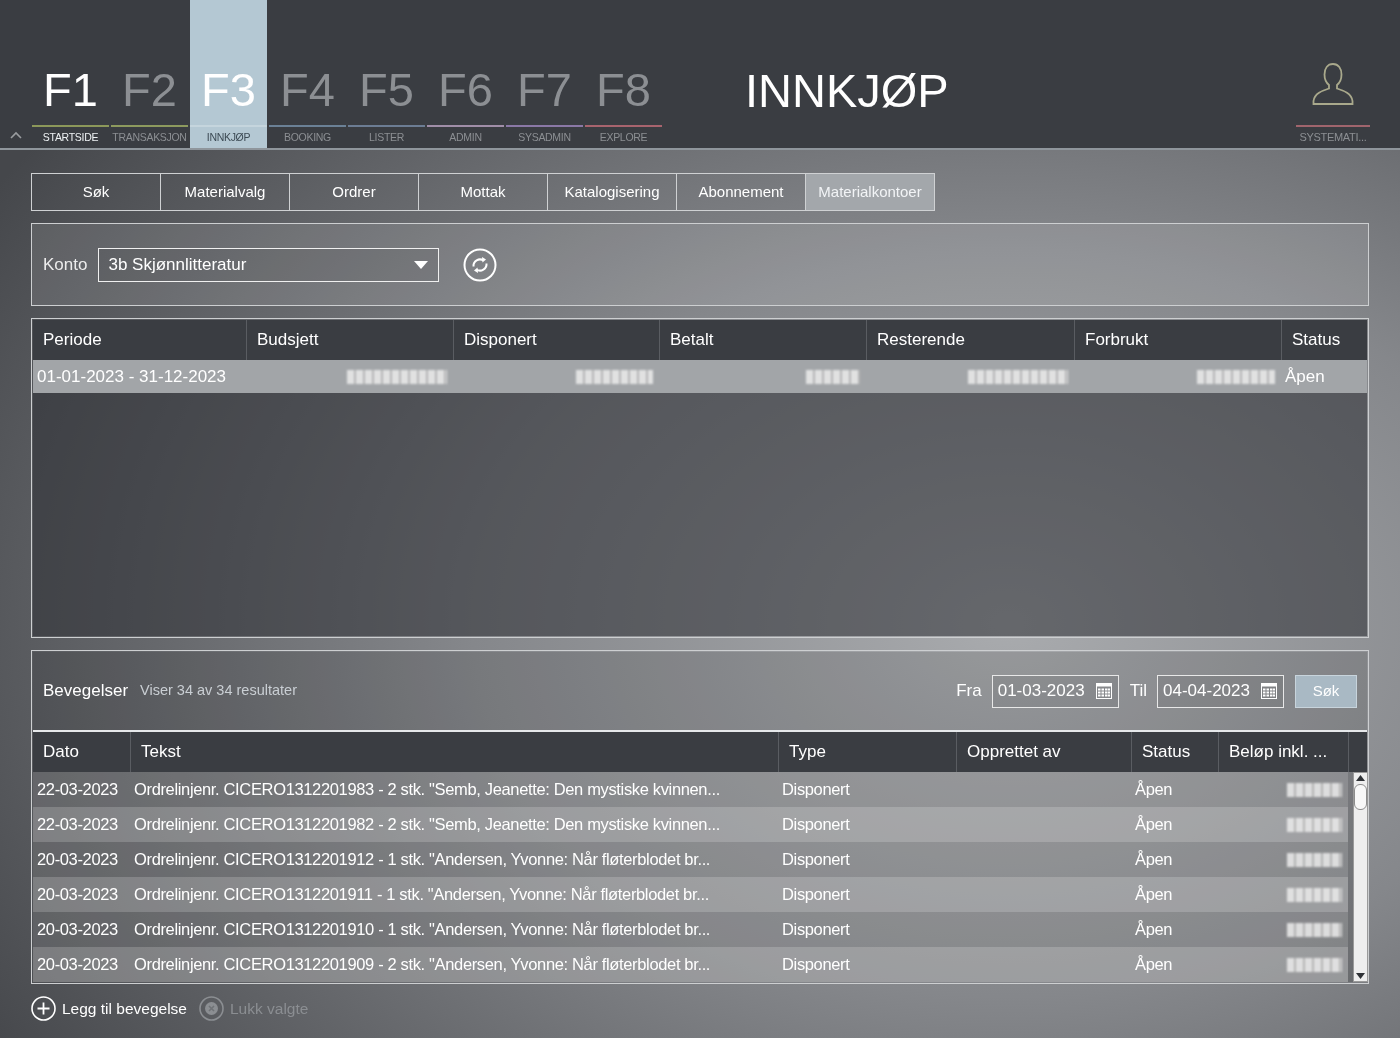  Describe the element at coordinates (847, 90) in the screenshot. I see `module-title: INNKJØP` at that location.